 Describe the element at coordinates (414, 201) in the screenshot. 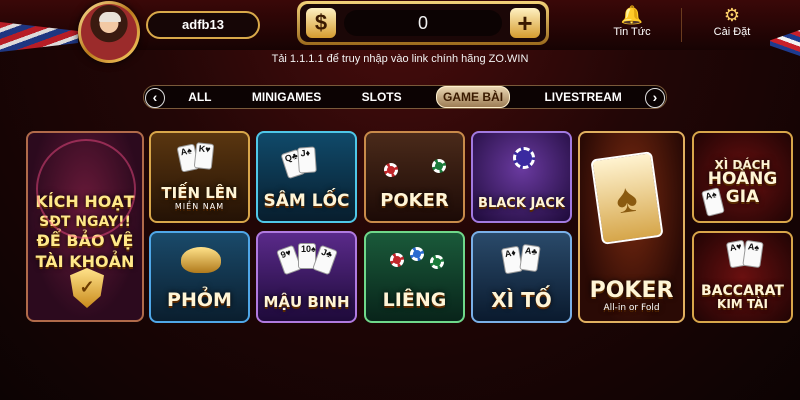

I see `game-title: POKER` at that location.